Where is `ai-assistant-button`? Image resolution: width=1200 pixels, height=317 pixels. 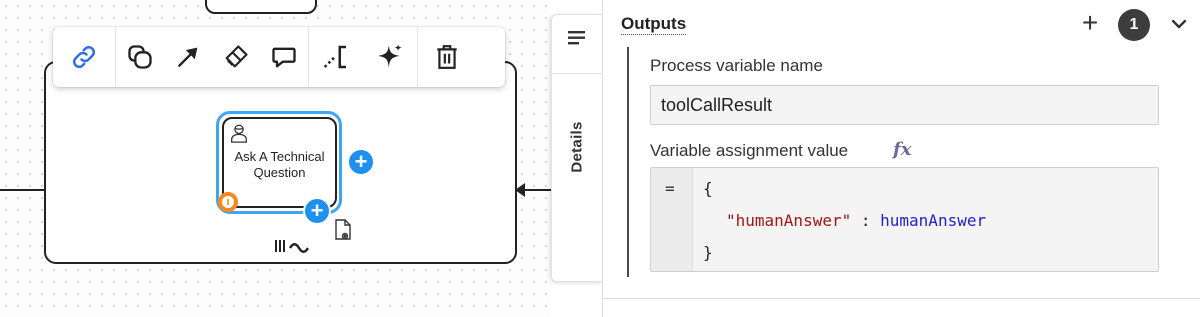
ai-assistant-button is located at coordinates (390, 57).